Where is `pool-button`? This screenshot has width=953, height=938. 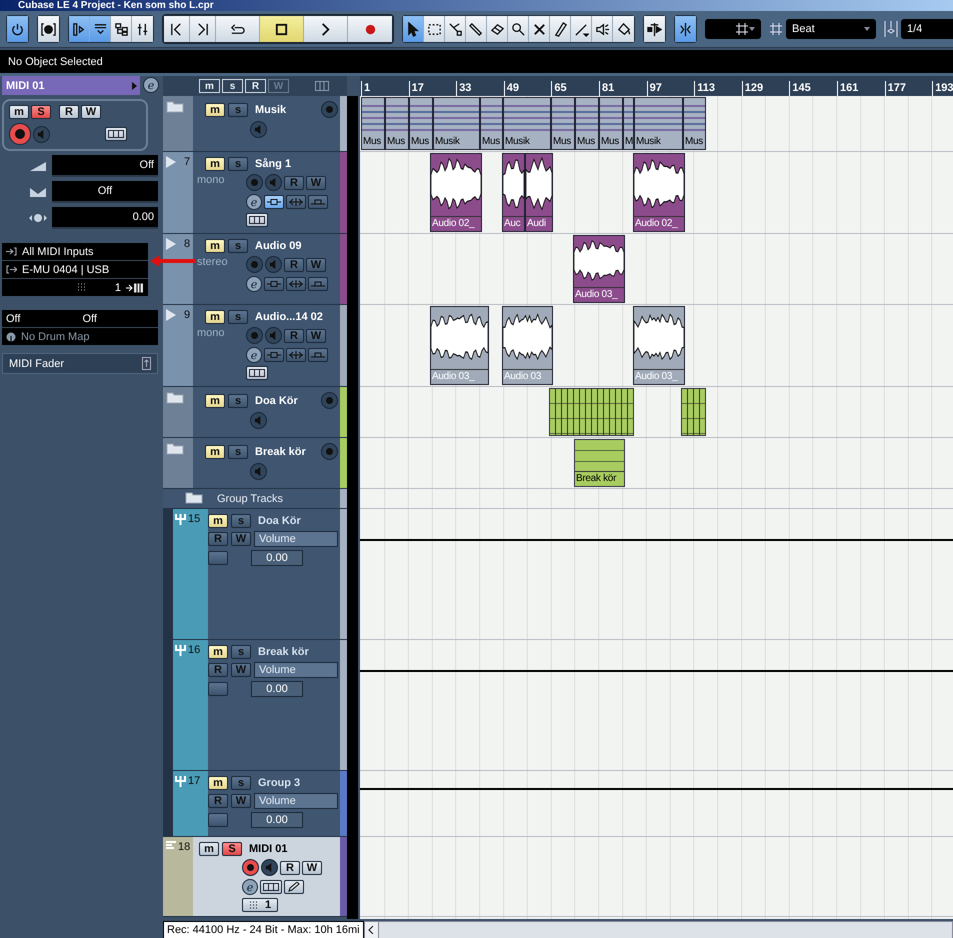 pool-button is located at coordinates (121, 29).